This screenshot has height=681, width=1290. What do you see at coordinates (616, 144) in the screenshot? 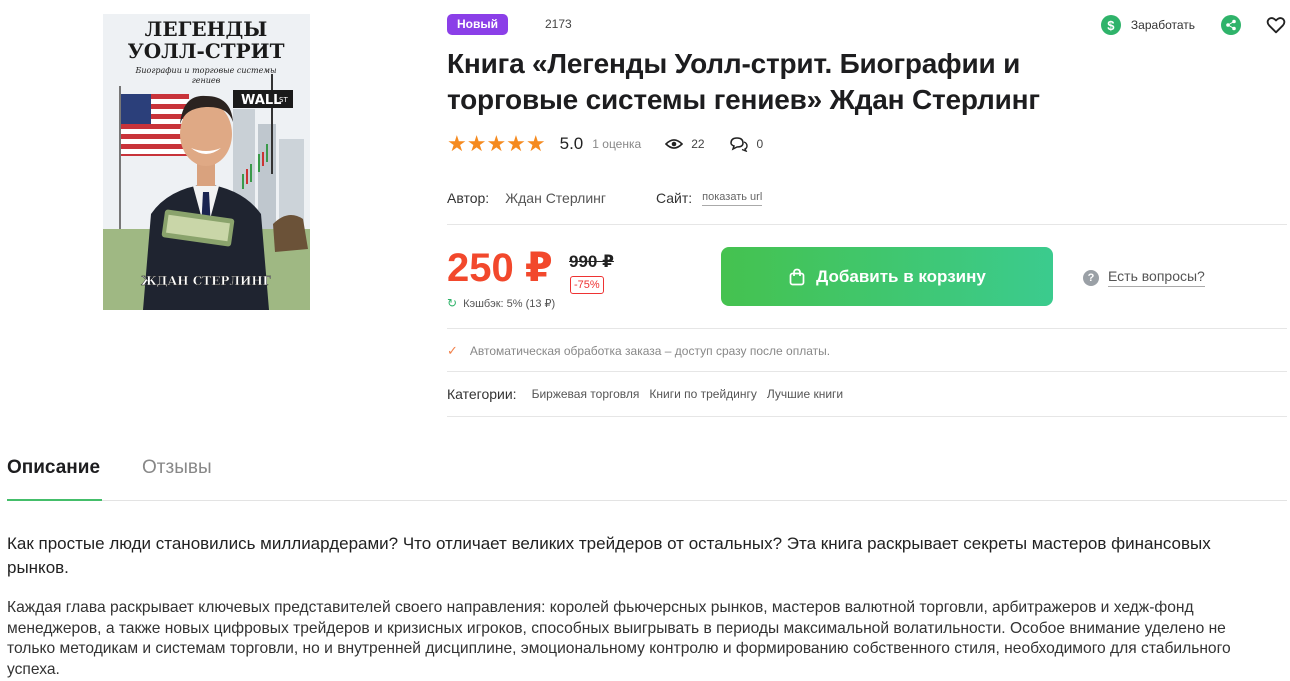
I see `rating-count: 1 оценка` at bounding box center [616, 144].